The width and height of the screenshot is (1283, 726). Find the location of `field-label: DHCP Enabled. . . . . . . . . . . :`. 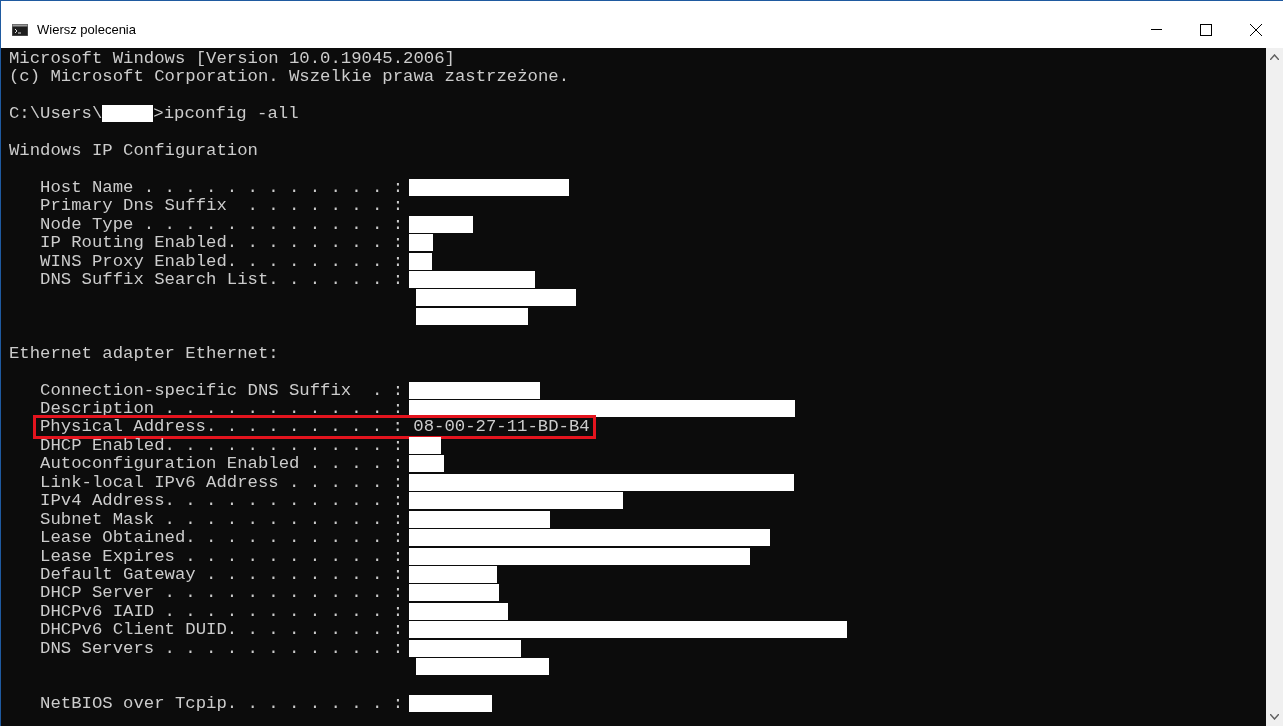

field-label: DHCP Enabled. . . . . . . . . . . : is located at coordinates (222, 445).